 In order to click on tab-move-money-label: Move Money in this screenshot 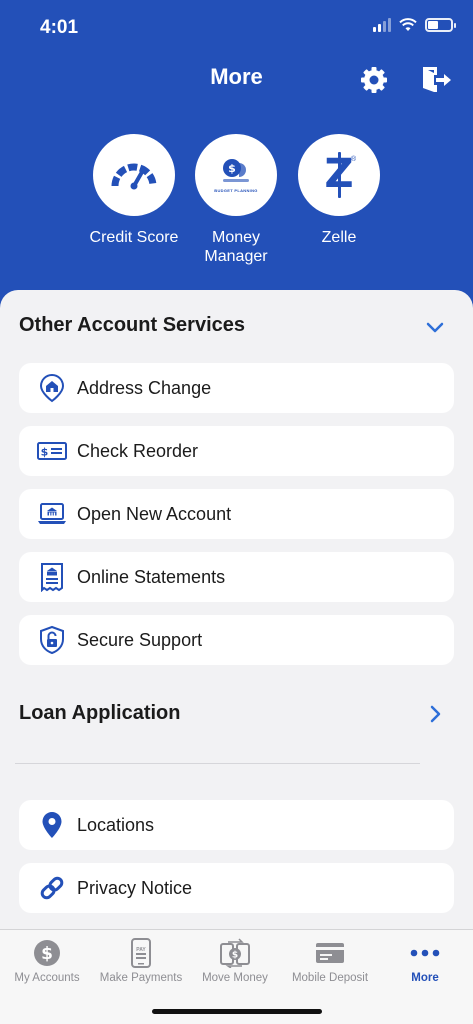, I will do `click(235, 978)`.